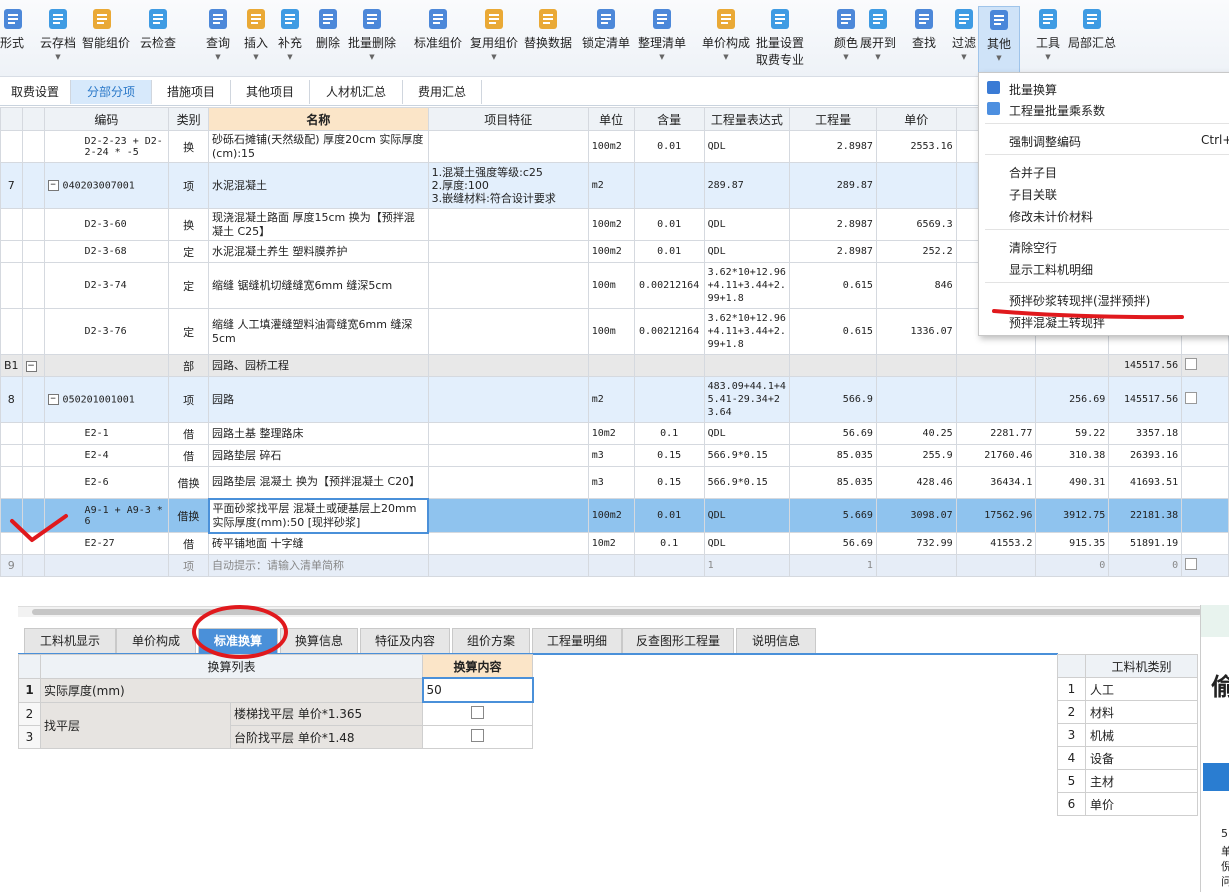 The height and width of the screenshot is (892, 1229). Describe the element at coordinates (270, 92) in the screenshot. I see `tab-other-items: 其他项目` at that location.